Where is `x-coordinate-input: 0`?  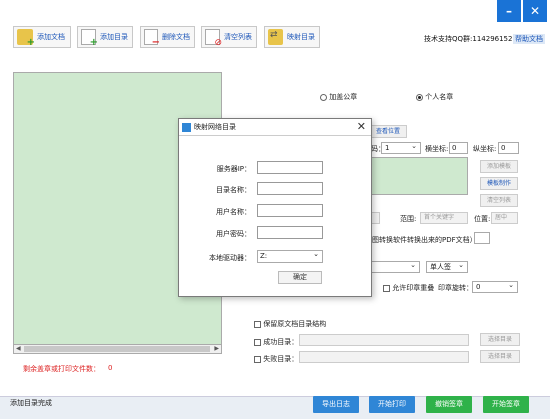 x-coordinate-input: 0 is located at coordinates (458, 148).